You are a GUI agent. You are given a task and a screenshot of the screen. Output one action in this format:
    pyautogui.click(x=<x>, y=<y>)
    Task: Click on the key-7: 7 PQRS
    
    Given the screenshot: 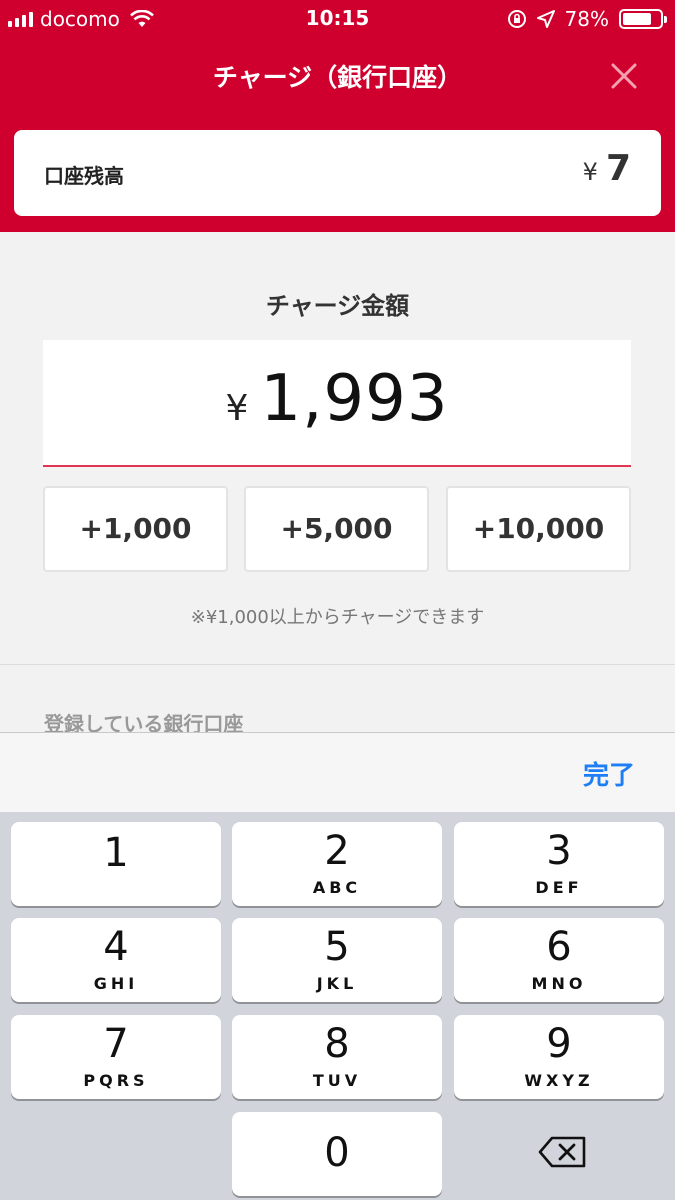 What is the action you would take?
    pyautogui.click(x=116, y=1057)
    